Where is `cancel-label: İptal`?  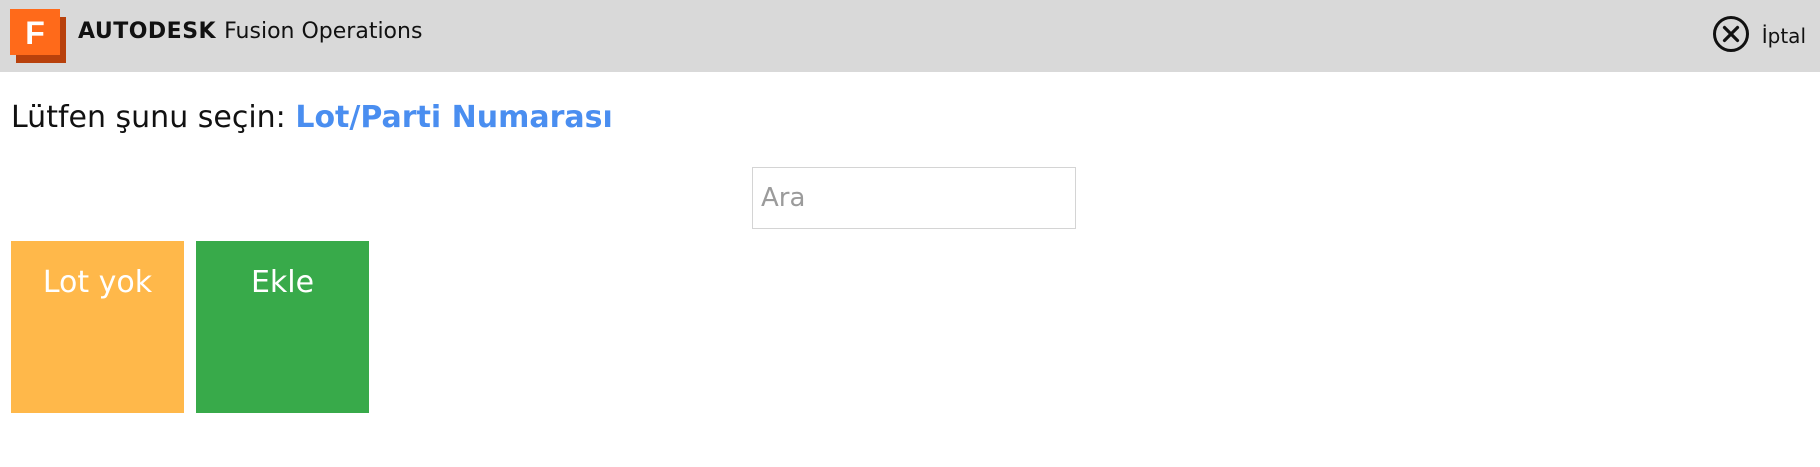
cancel-label: İptal is located at coordinates (1783, 36).